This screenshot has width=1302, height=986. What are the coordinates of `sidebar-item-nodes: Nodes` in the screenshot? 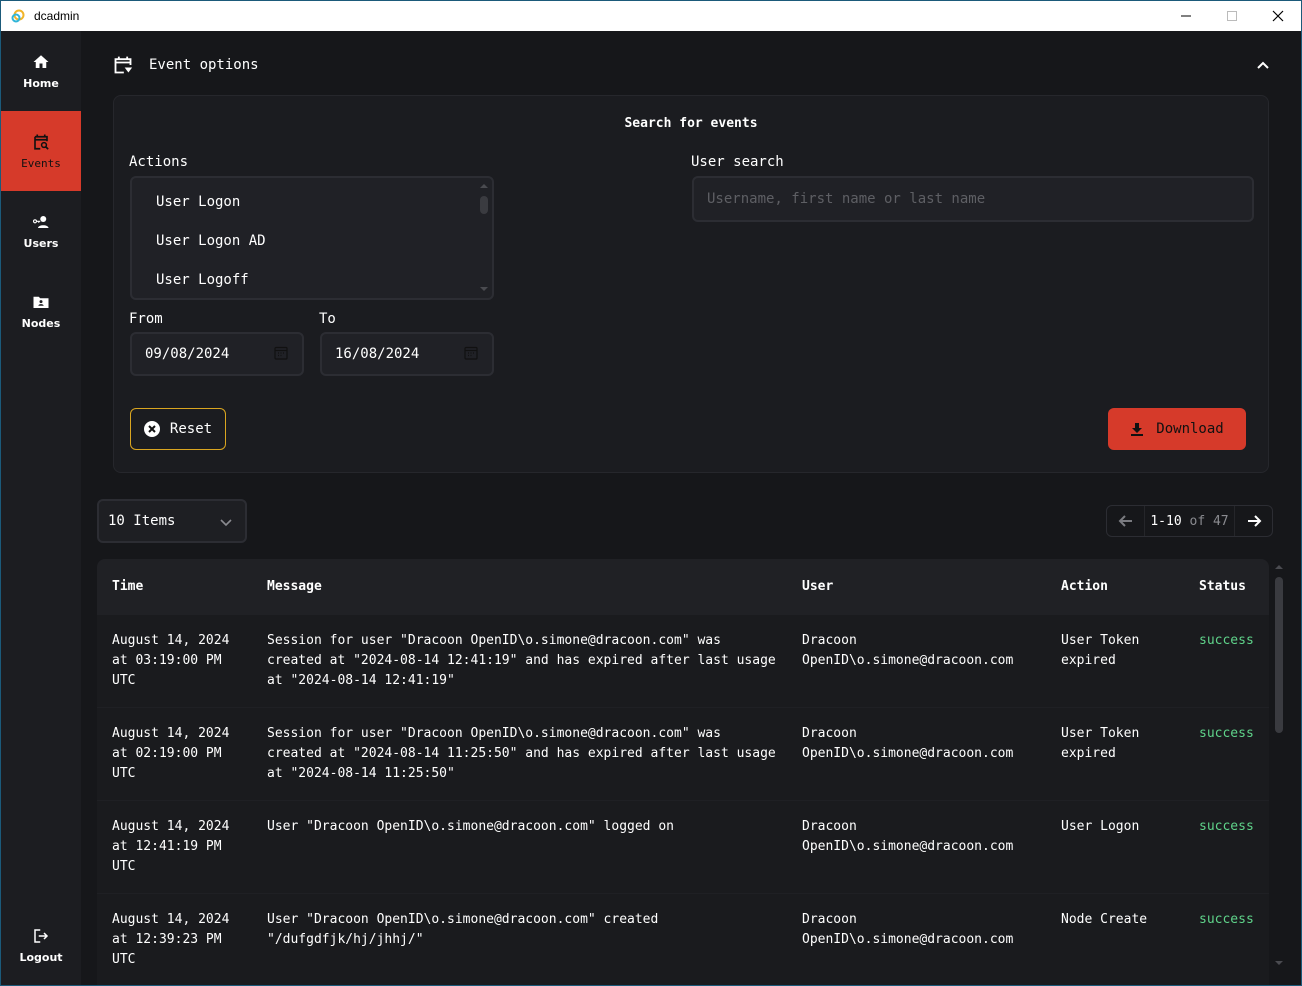 It's located at (41, 311).